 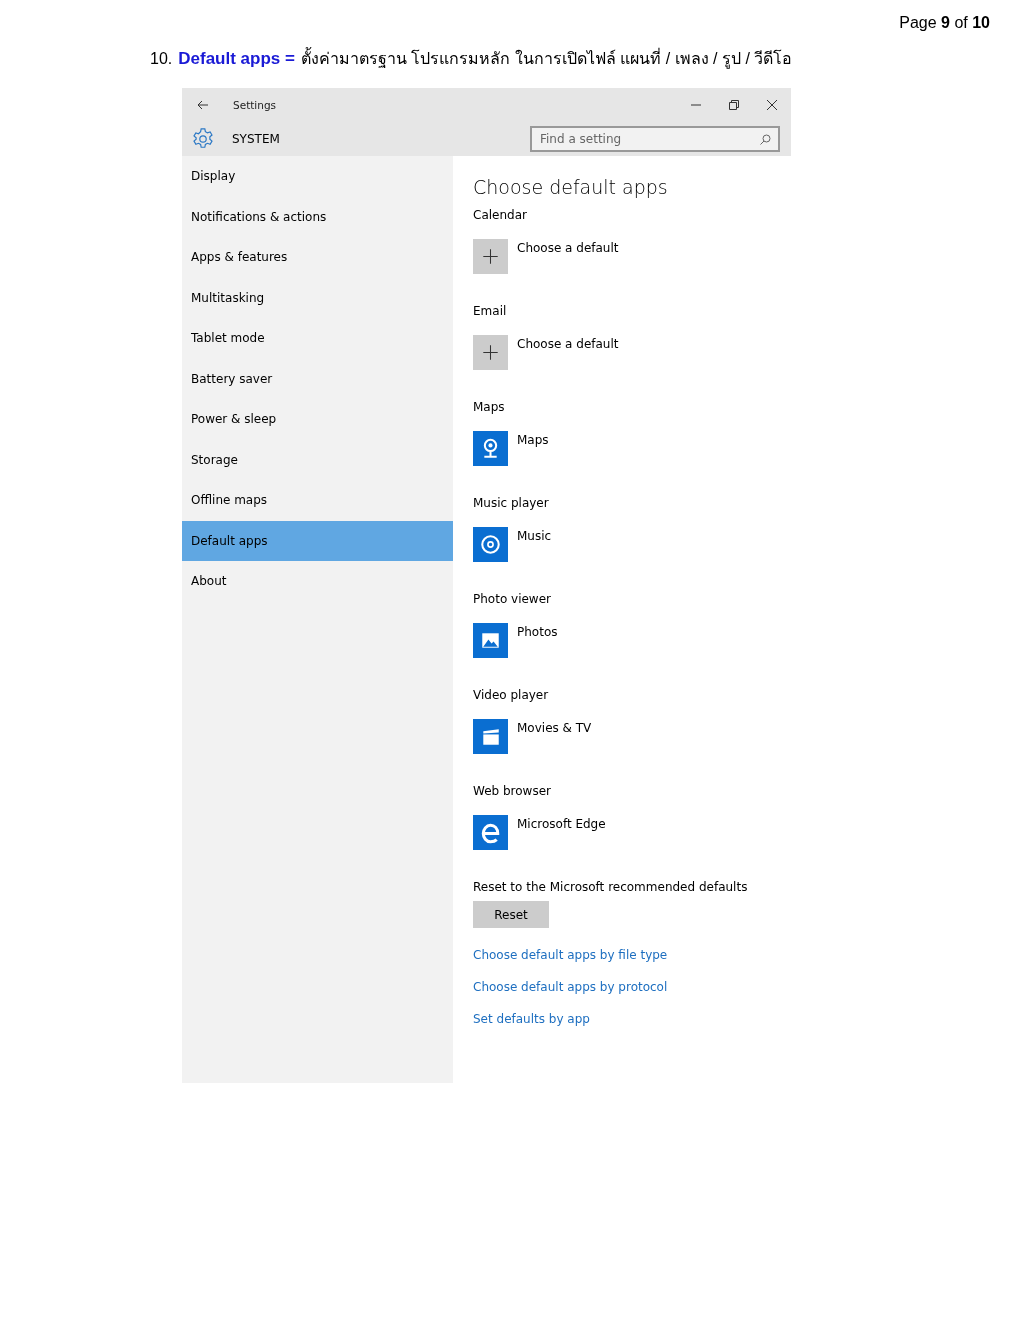 What do you see at coordinates (610, 887) in the screenshot?
I see `reset-label: Reset to the Microsoft recommended defaults` at bounding box center [610, 887].